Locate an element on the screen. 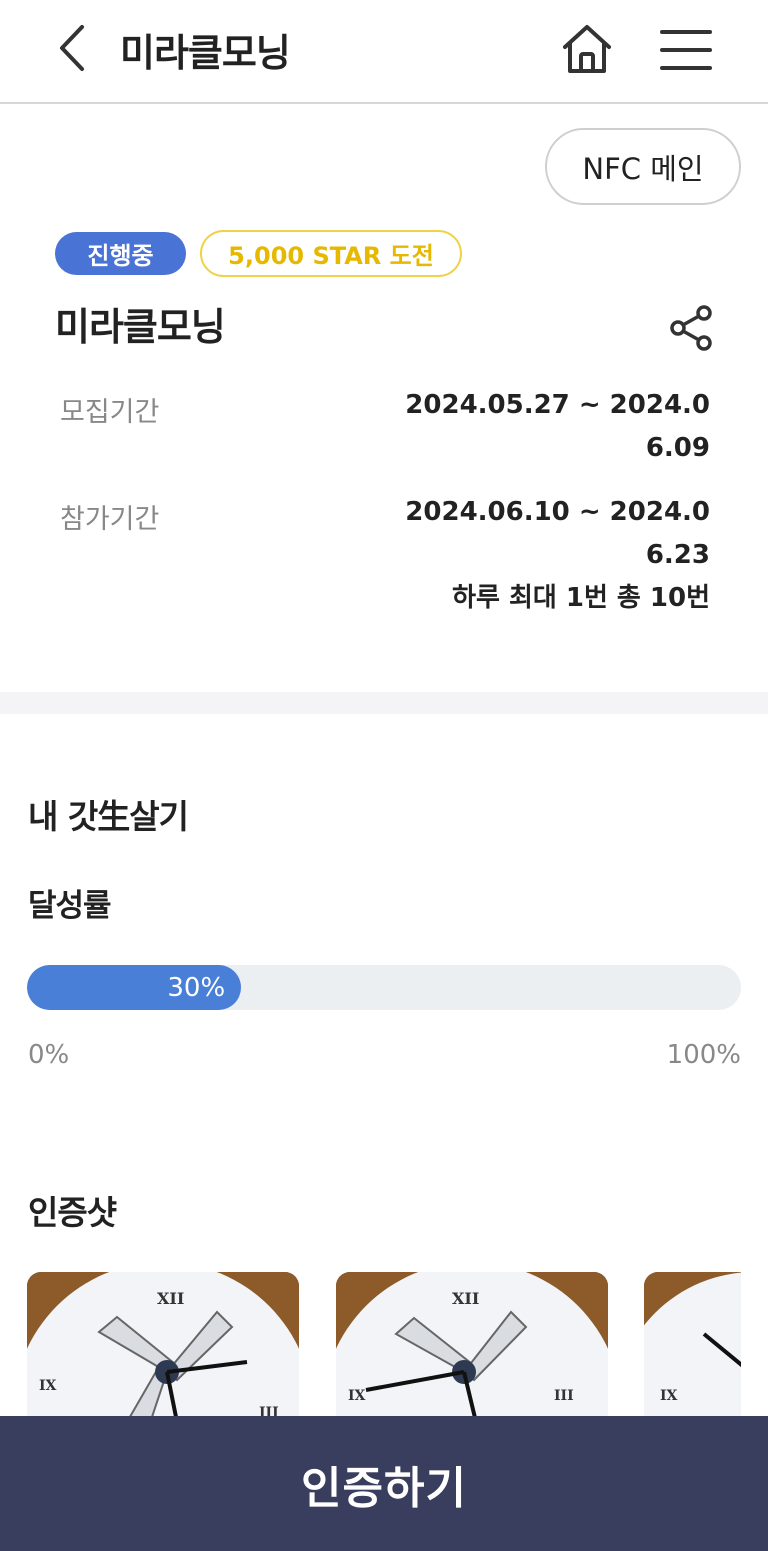  recruit-period-label: 모집기간 is located at coordinates (110, 412).